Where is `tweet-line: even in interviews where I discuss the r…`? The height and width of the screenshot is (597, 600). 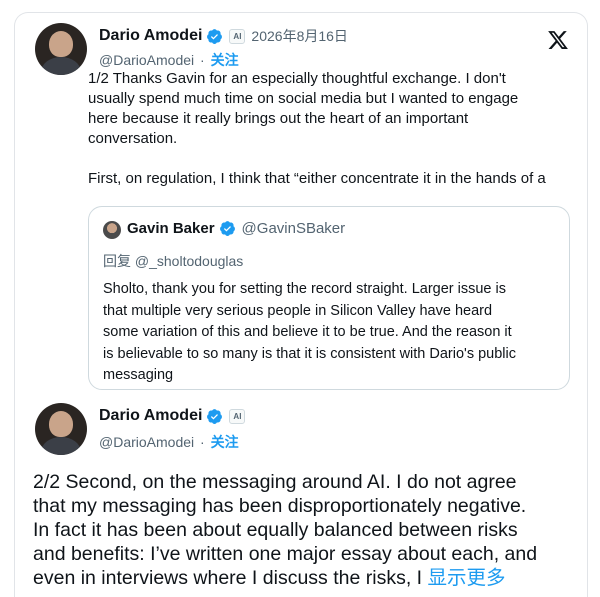 tweet-line: even in interviews where I discuss the r… is located at coordinates (230, 578).